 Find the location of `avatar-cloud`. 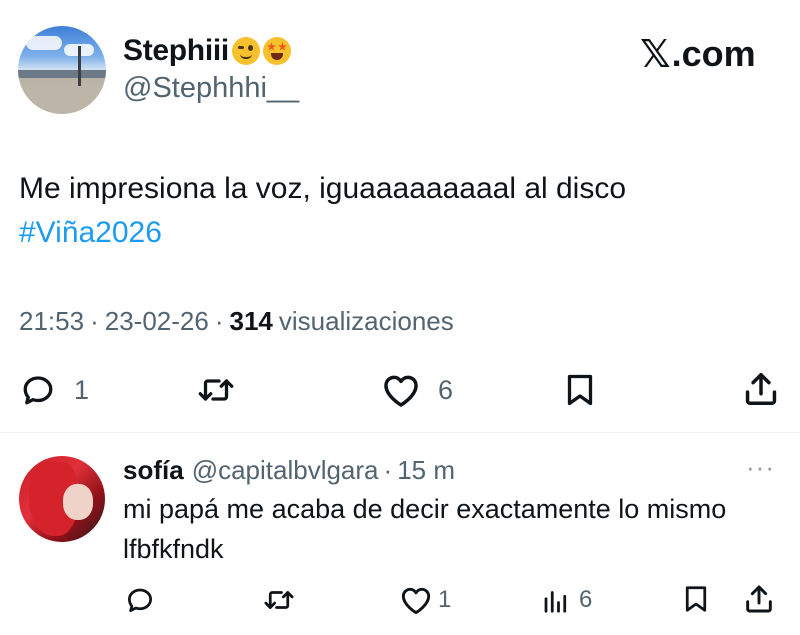

avatar-cloud is located at coordinates (44, 43).